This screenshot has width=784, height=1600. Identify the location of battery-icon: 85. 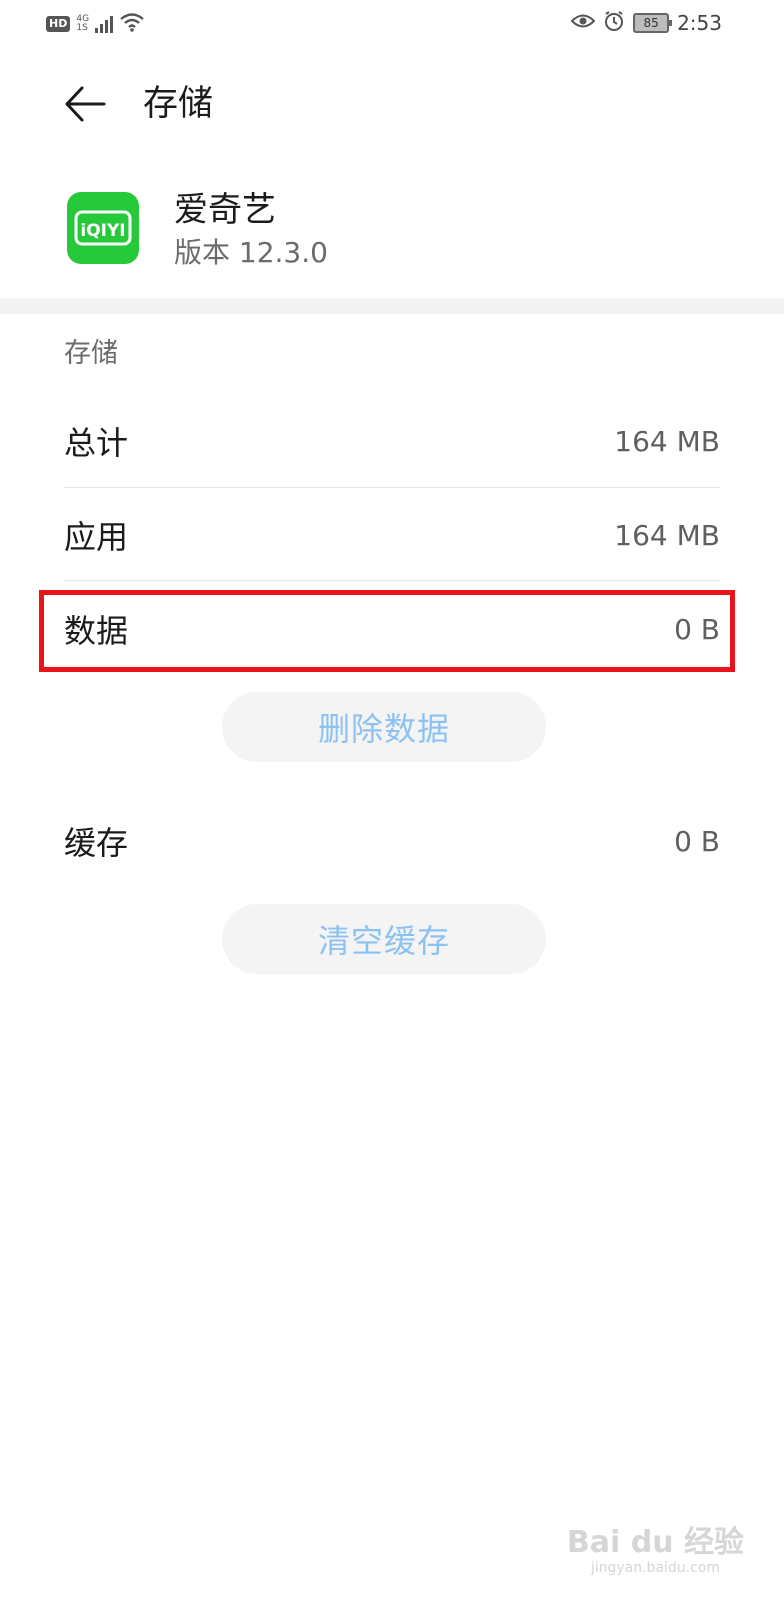
(653, 23).